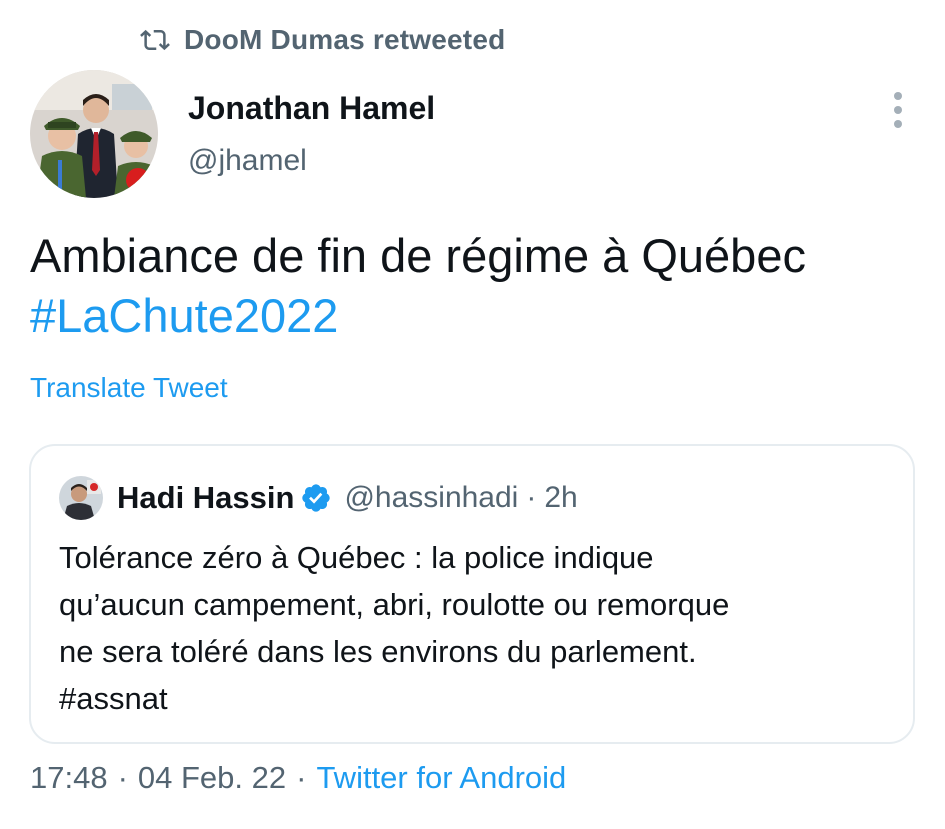  I want to click on quoted-profile-photo, so click(81, 498).